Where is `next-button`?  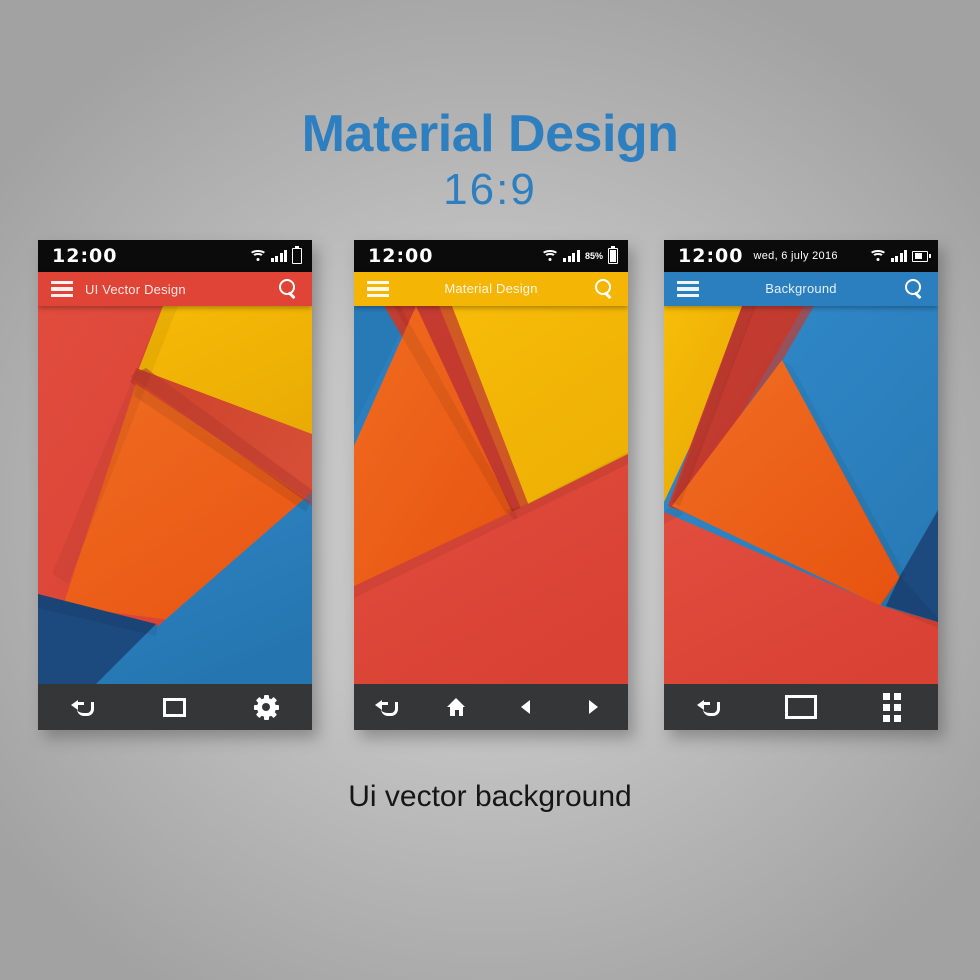
next-button is located at coordinates (594, 707).